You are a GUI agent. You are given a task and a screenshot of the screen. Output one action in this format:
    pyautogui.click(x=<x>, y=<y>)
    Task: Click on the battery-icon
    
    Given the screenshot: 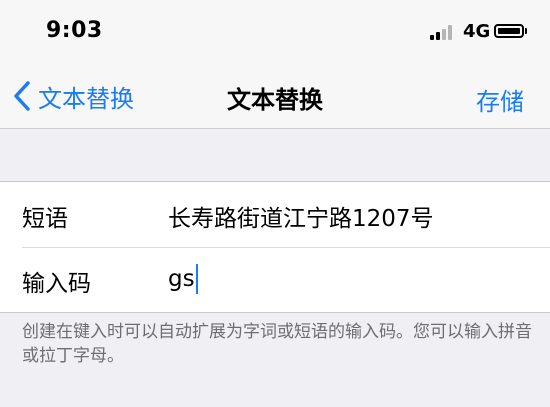 What is the action you would take?
    pyautogui.click(x=510, y=31)
    